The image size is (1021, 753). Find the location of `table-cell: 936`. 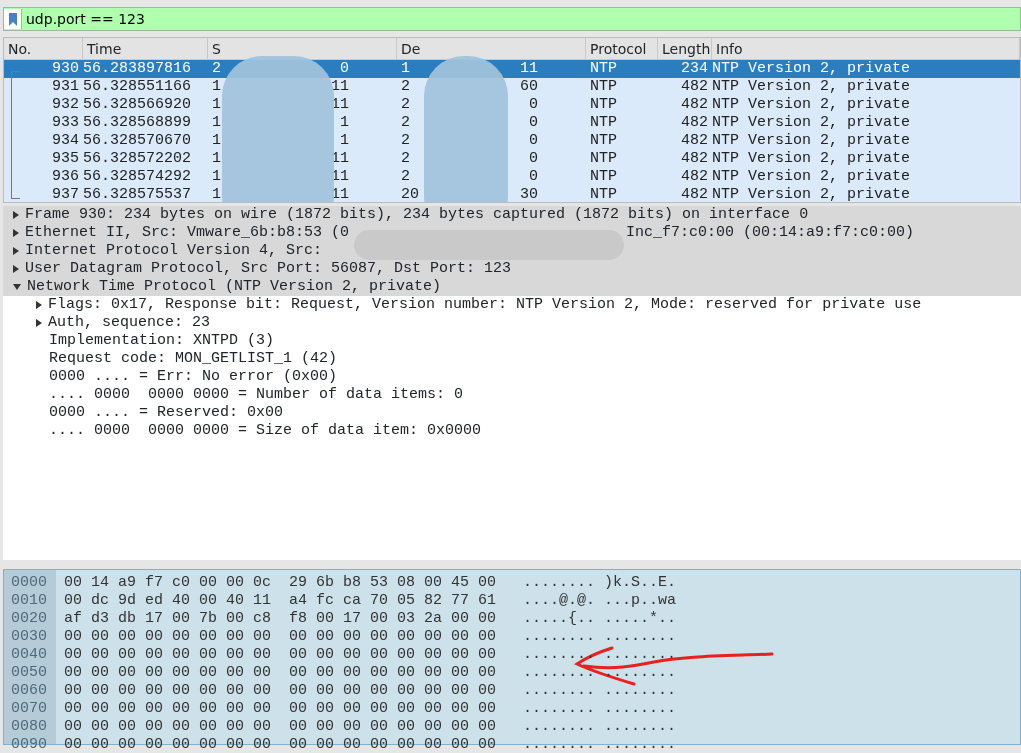

table-cell: 936 is located at coordinates (65, 176).